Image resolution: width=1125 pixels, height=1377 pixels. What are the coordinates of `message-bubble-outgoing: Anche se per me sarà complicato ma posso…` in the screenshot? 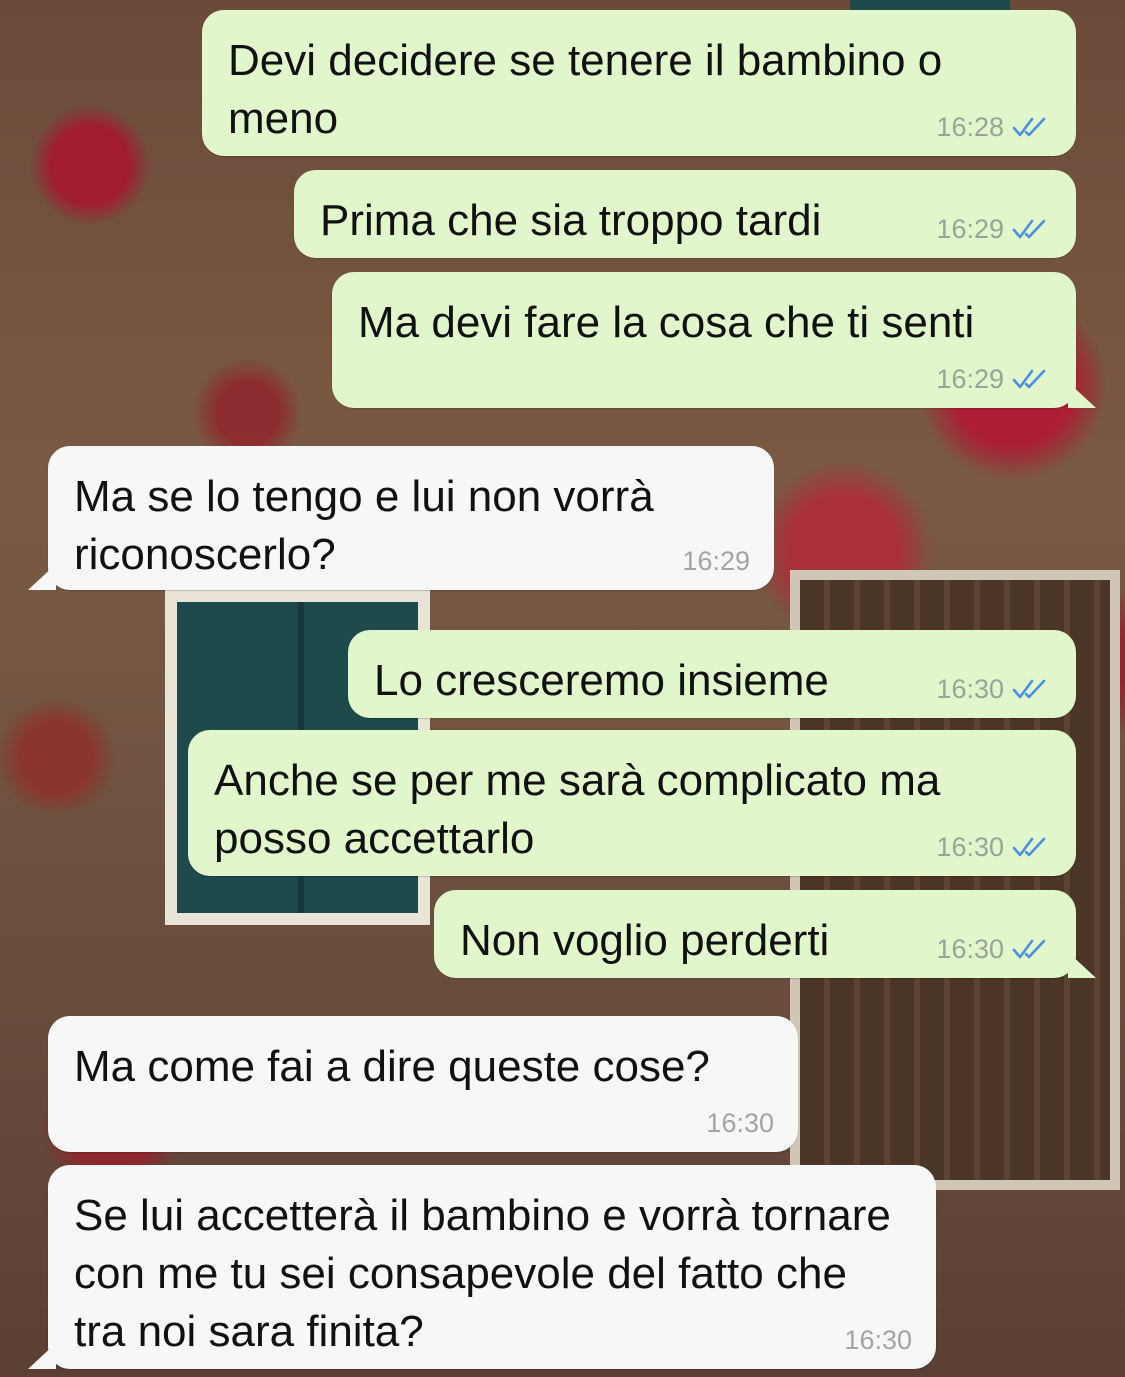 It's located at (632, 803).